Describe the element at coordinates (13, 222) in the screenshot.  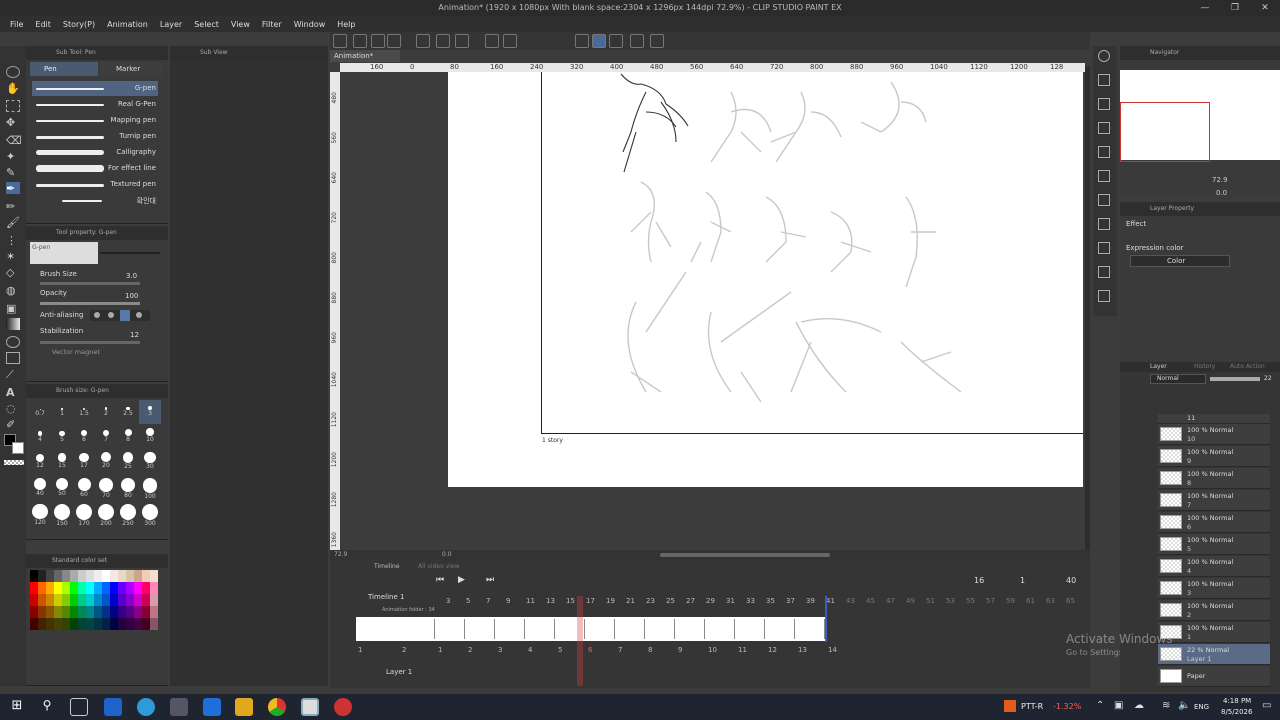
I see `brush-tool-icon: 🖌` at that location.